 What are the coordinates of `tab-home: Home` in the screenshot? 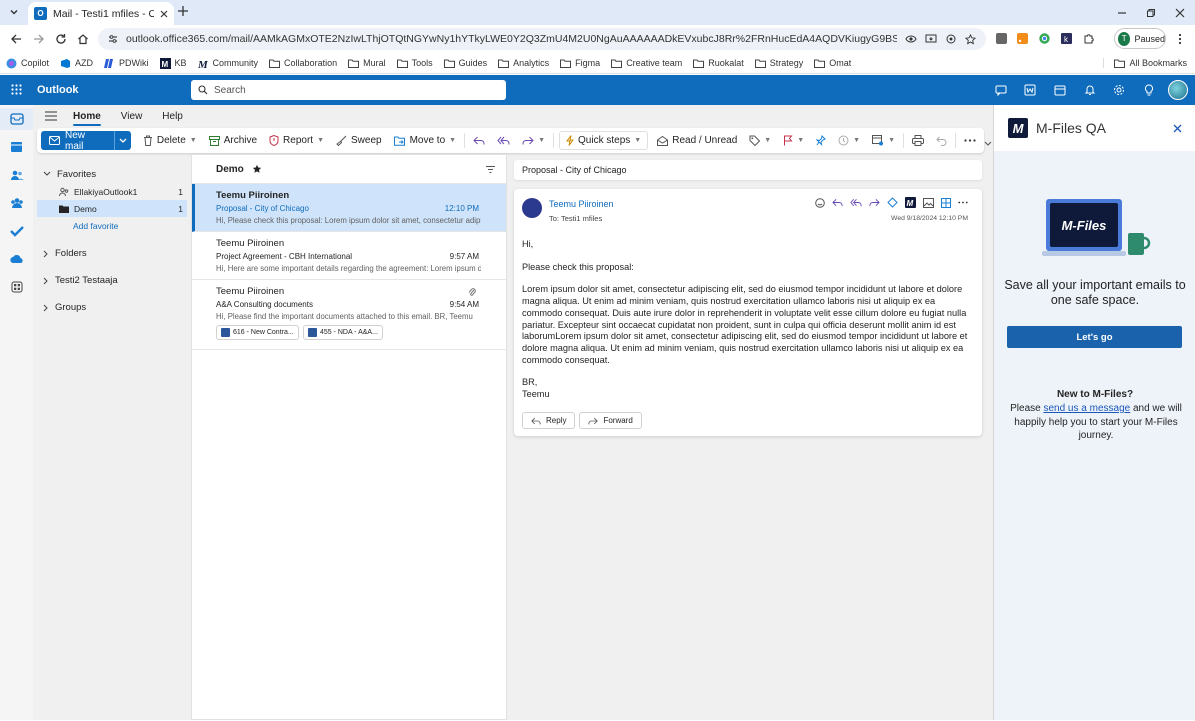 It's located at (87, 116).